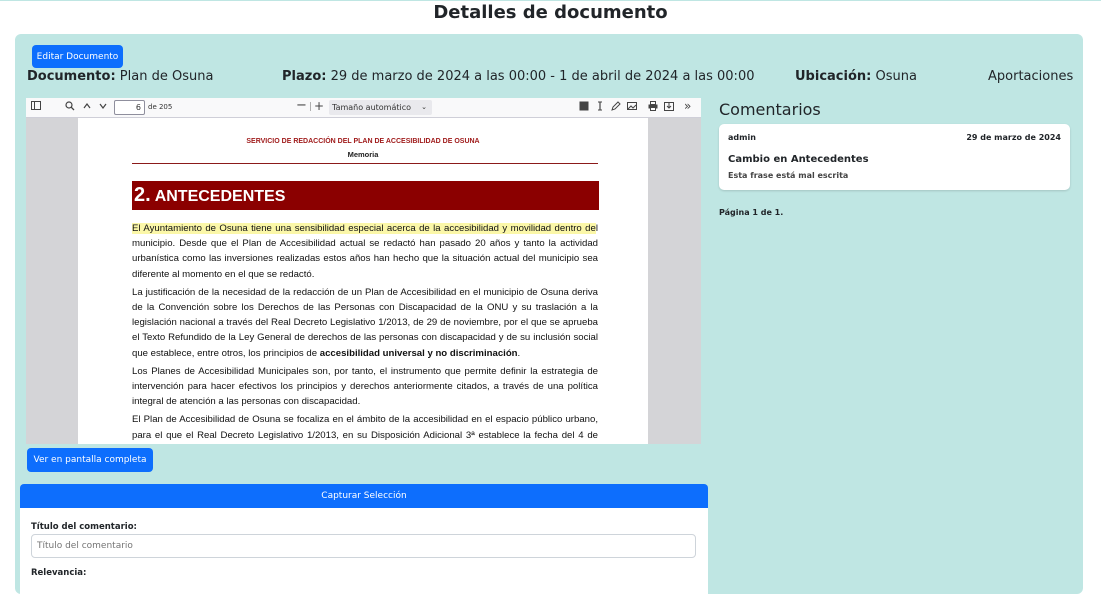 The height and width of the screenshot is (608, 1101). I want to click on pdf-section-number: 2., so click(142, 195).